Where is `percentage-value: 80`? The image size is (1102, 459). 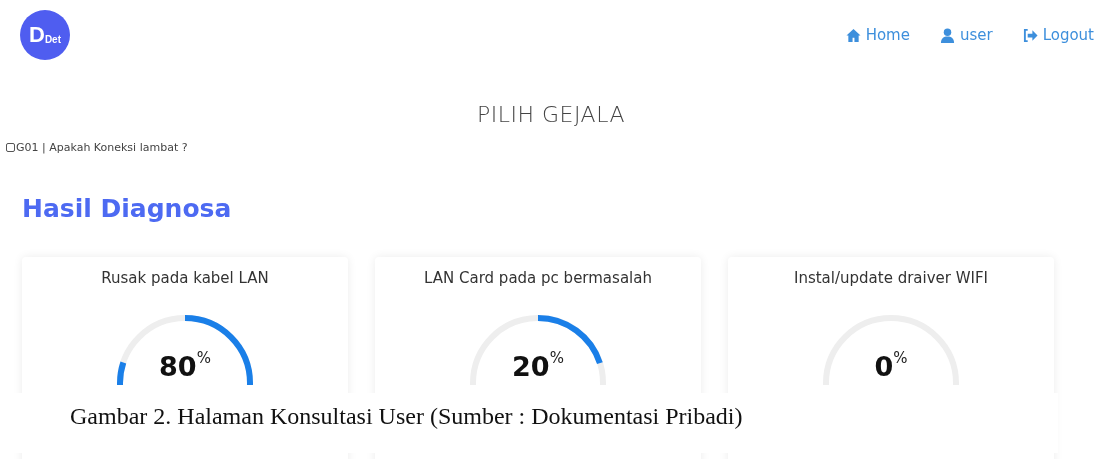
percentage-value: 80 is located at coordinates (178, 366).